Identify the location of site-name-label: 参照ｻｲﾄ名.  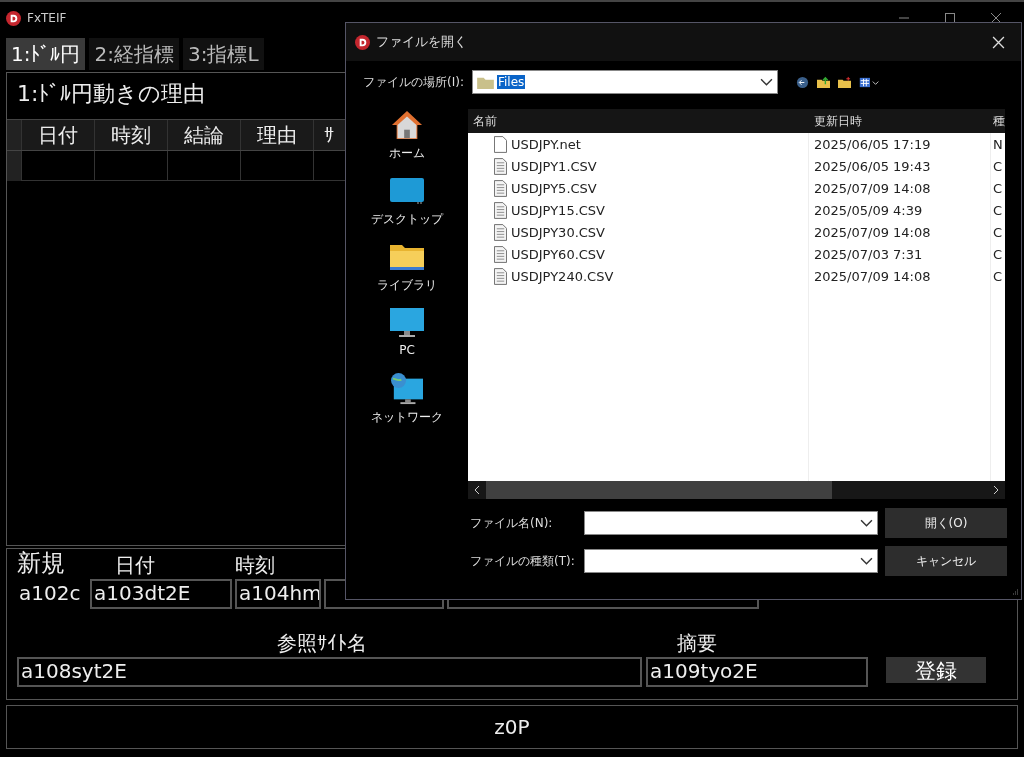
(322, 643).